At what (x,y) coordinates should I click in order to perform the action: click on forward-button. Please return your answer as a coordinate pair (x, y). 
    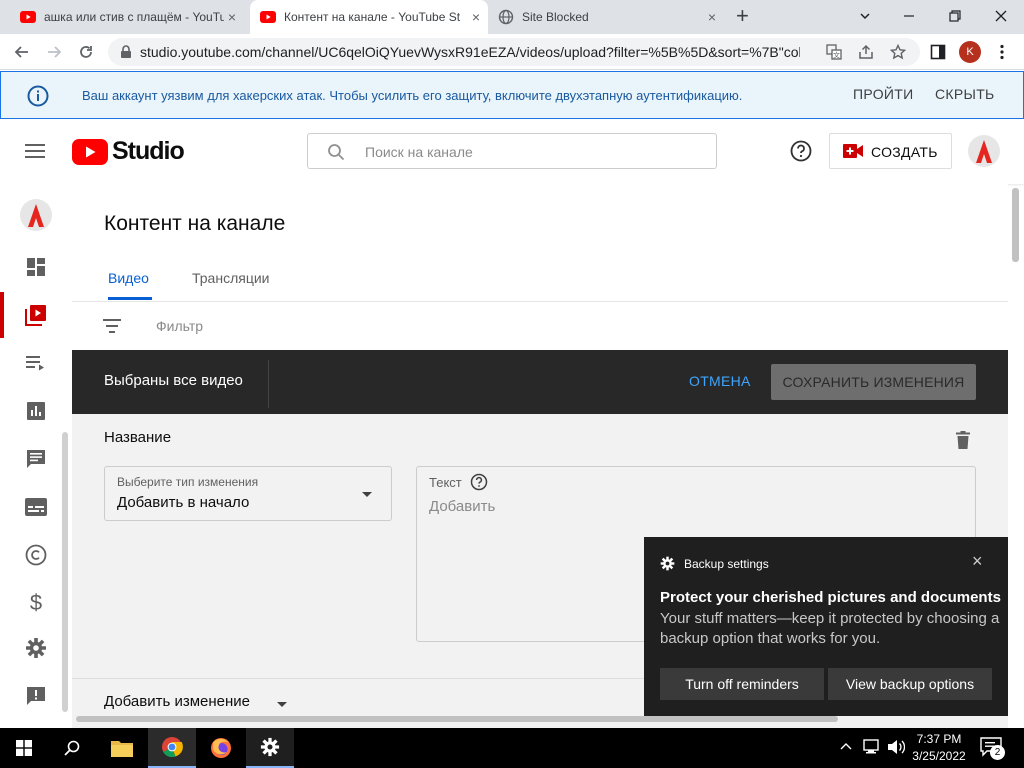
    Looking at the image, I should click on (54, 52).